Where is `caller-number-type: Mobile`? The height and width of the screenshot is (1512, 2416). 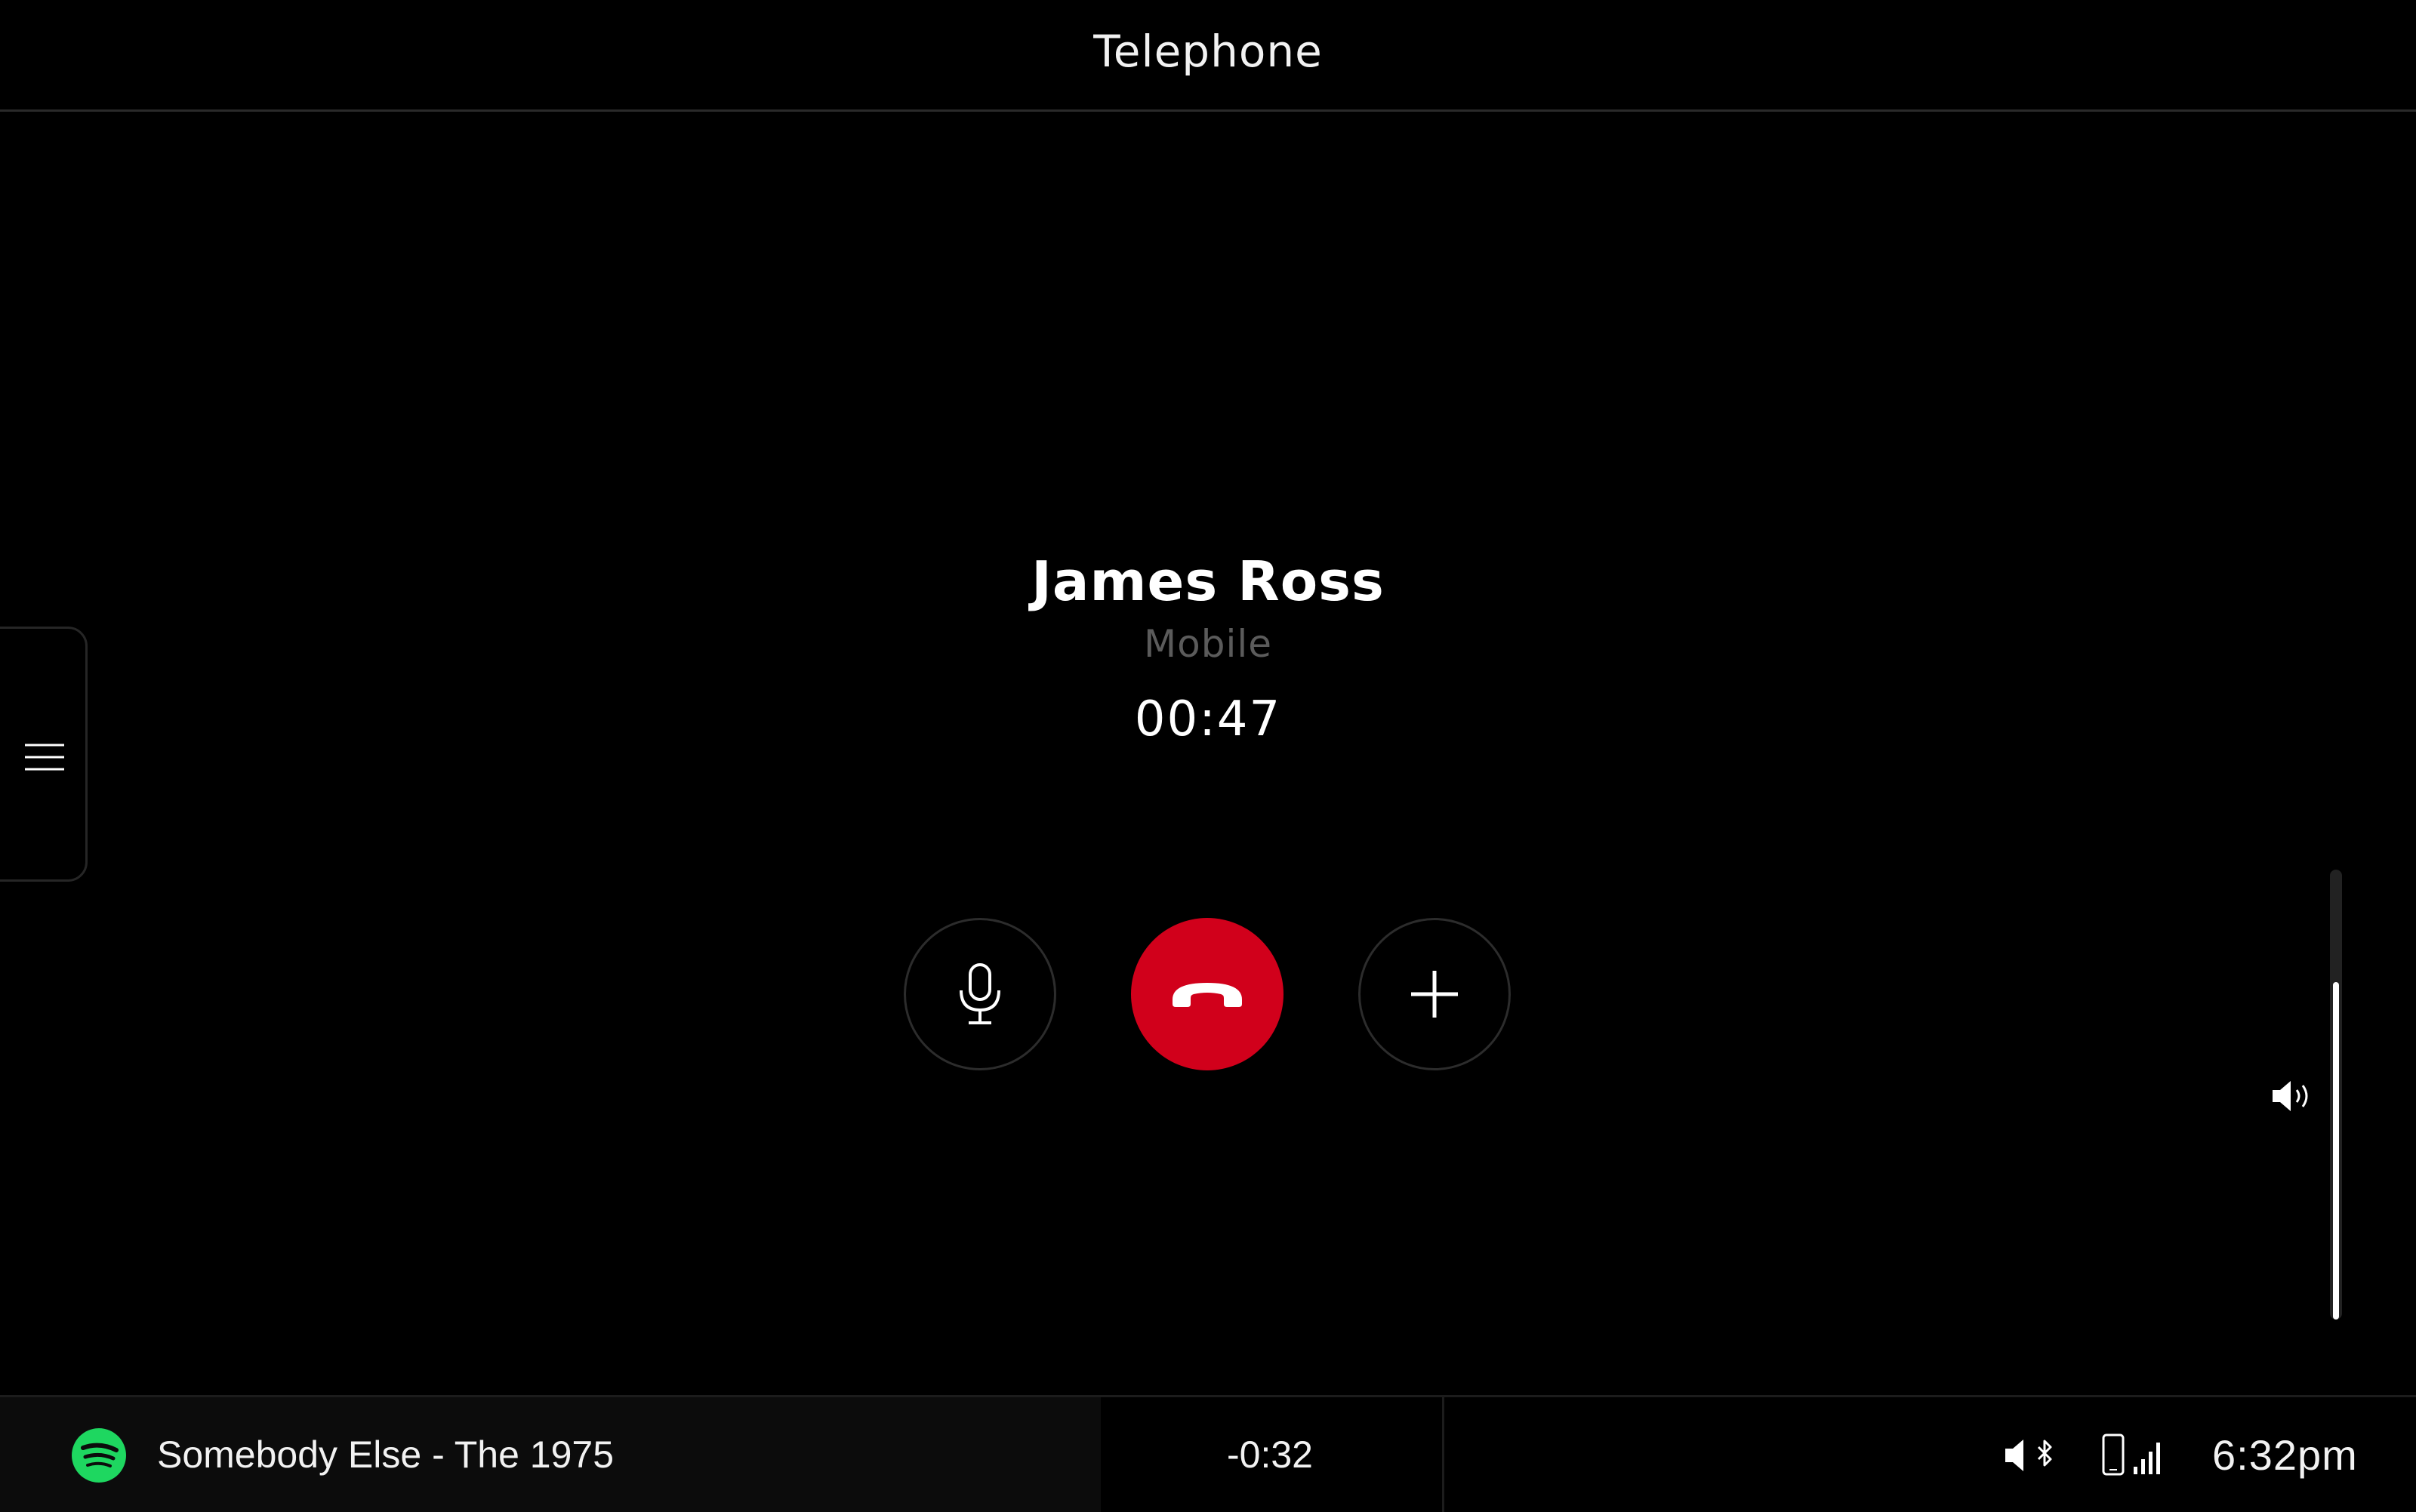
caller-number-type: Mobile is located at coordinates (1207, 644).